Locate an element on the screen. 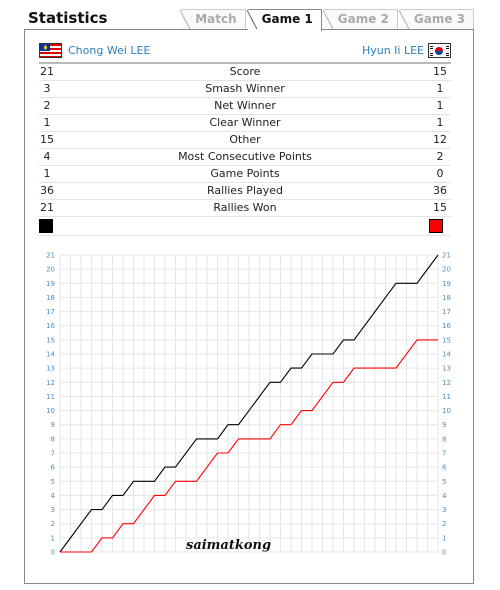  y-tick-label-right: 15 is located at coordinates (446, 340).